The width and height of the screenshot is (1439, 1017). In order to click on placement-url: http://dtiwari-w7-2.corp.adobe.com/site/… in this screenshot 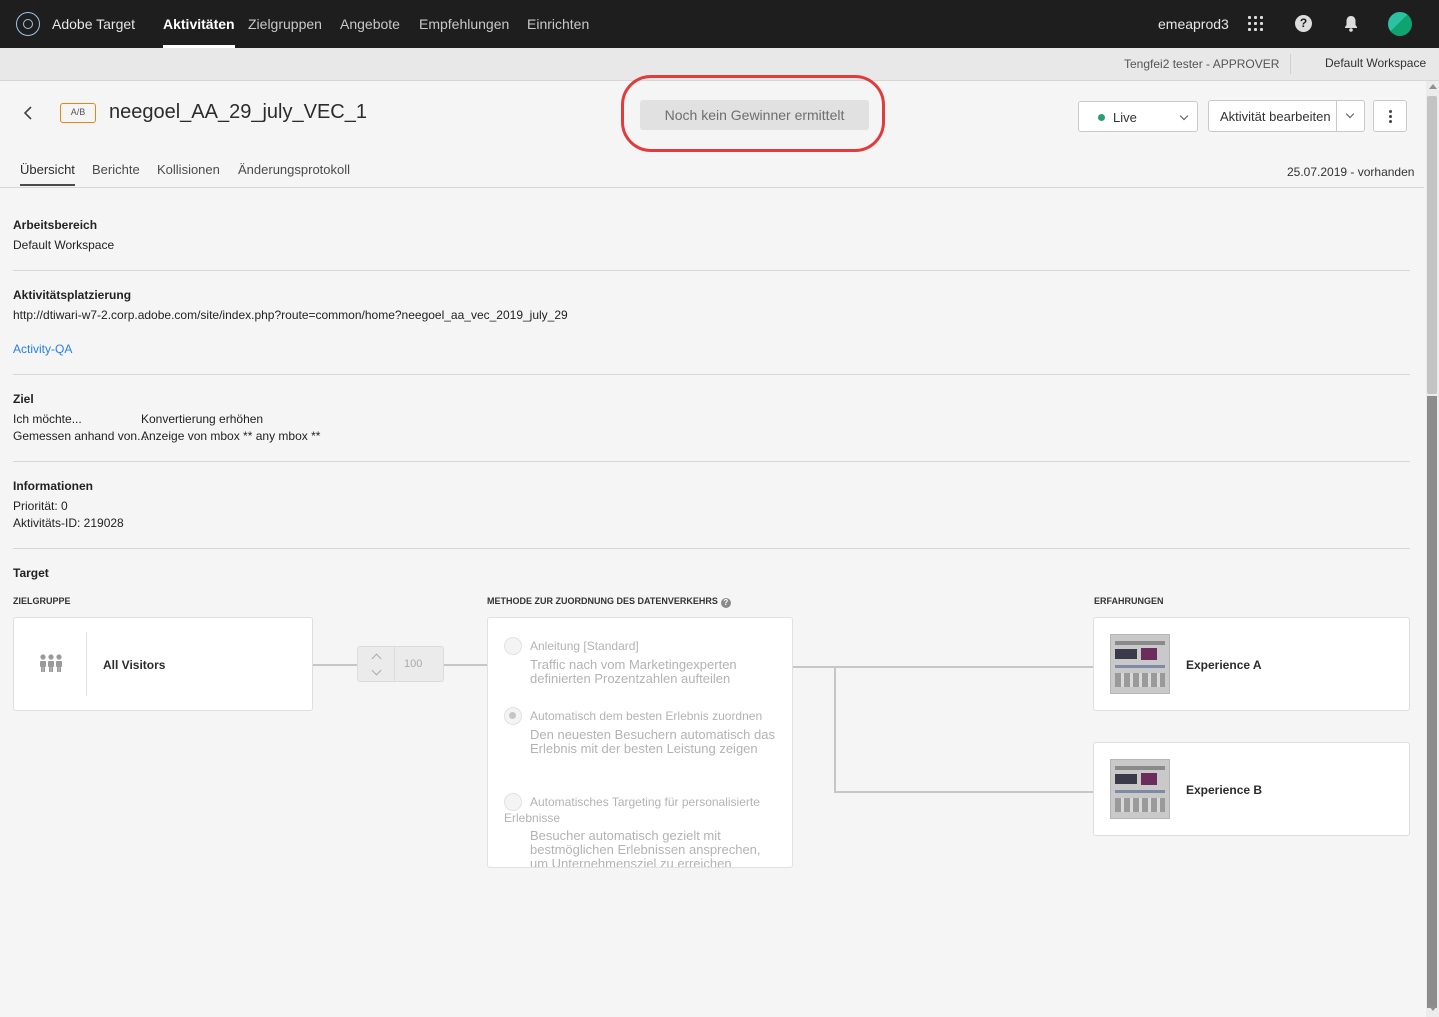, I will do `click(290, 315)`.